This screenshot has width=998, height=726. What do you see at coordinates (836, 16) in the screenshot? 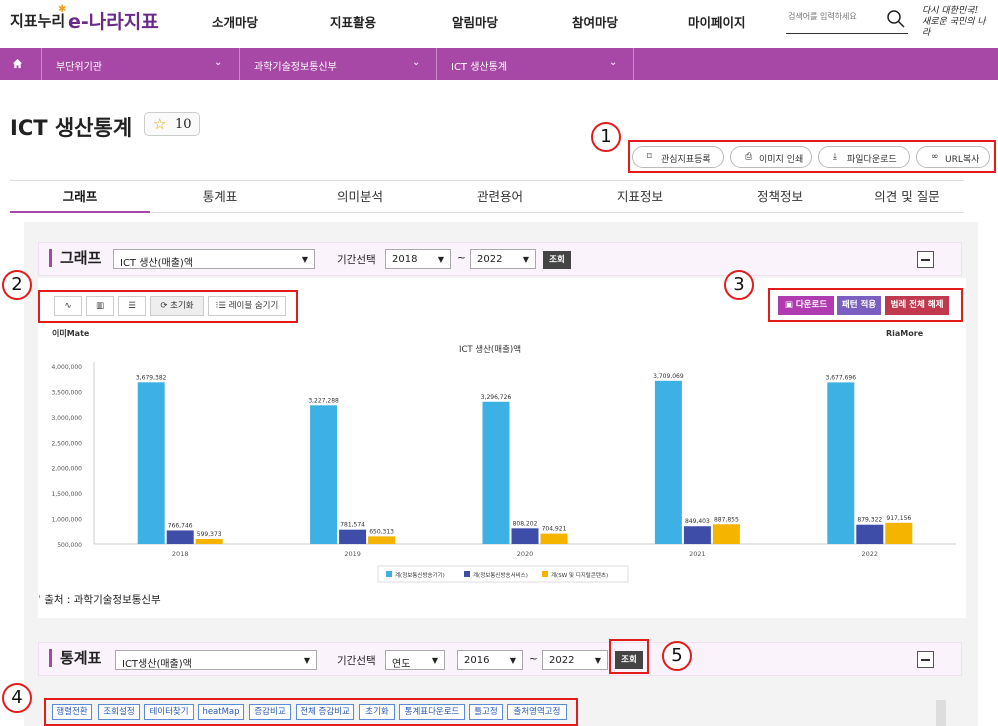
I see `search-input` at bounding box center [836, 16].